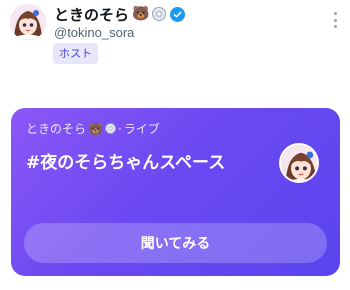 This screenshot has width=350, height=290. I want to click on host-handle: @tokino_sora, so click(94, 32).